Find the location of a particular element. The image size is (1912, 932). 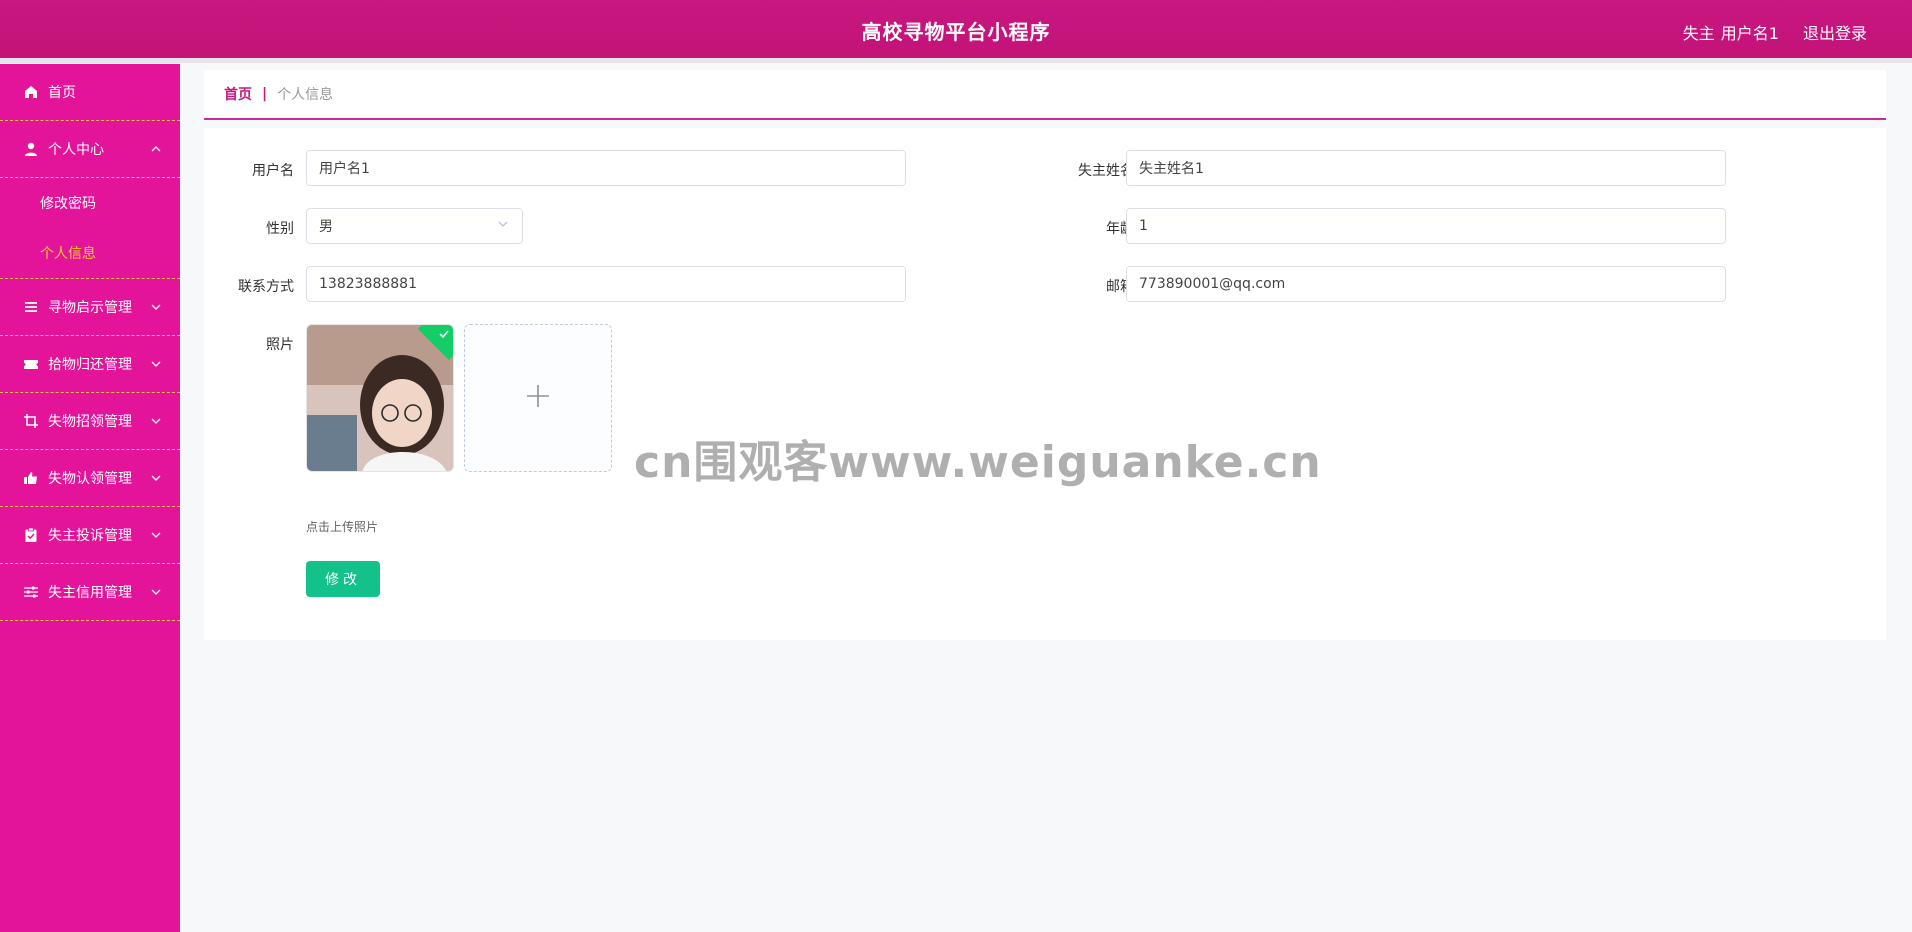

crop-icon is located at coordinates (31, 421).